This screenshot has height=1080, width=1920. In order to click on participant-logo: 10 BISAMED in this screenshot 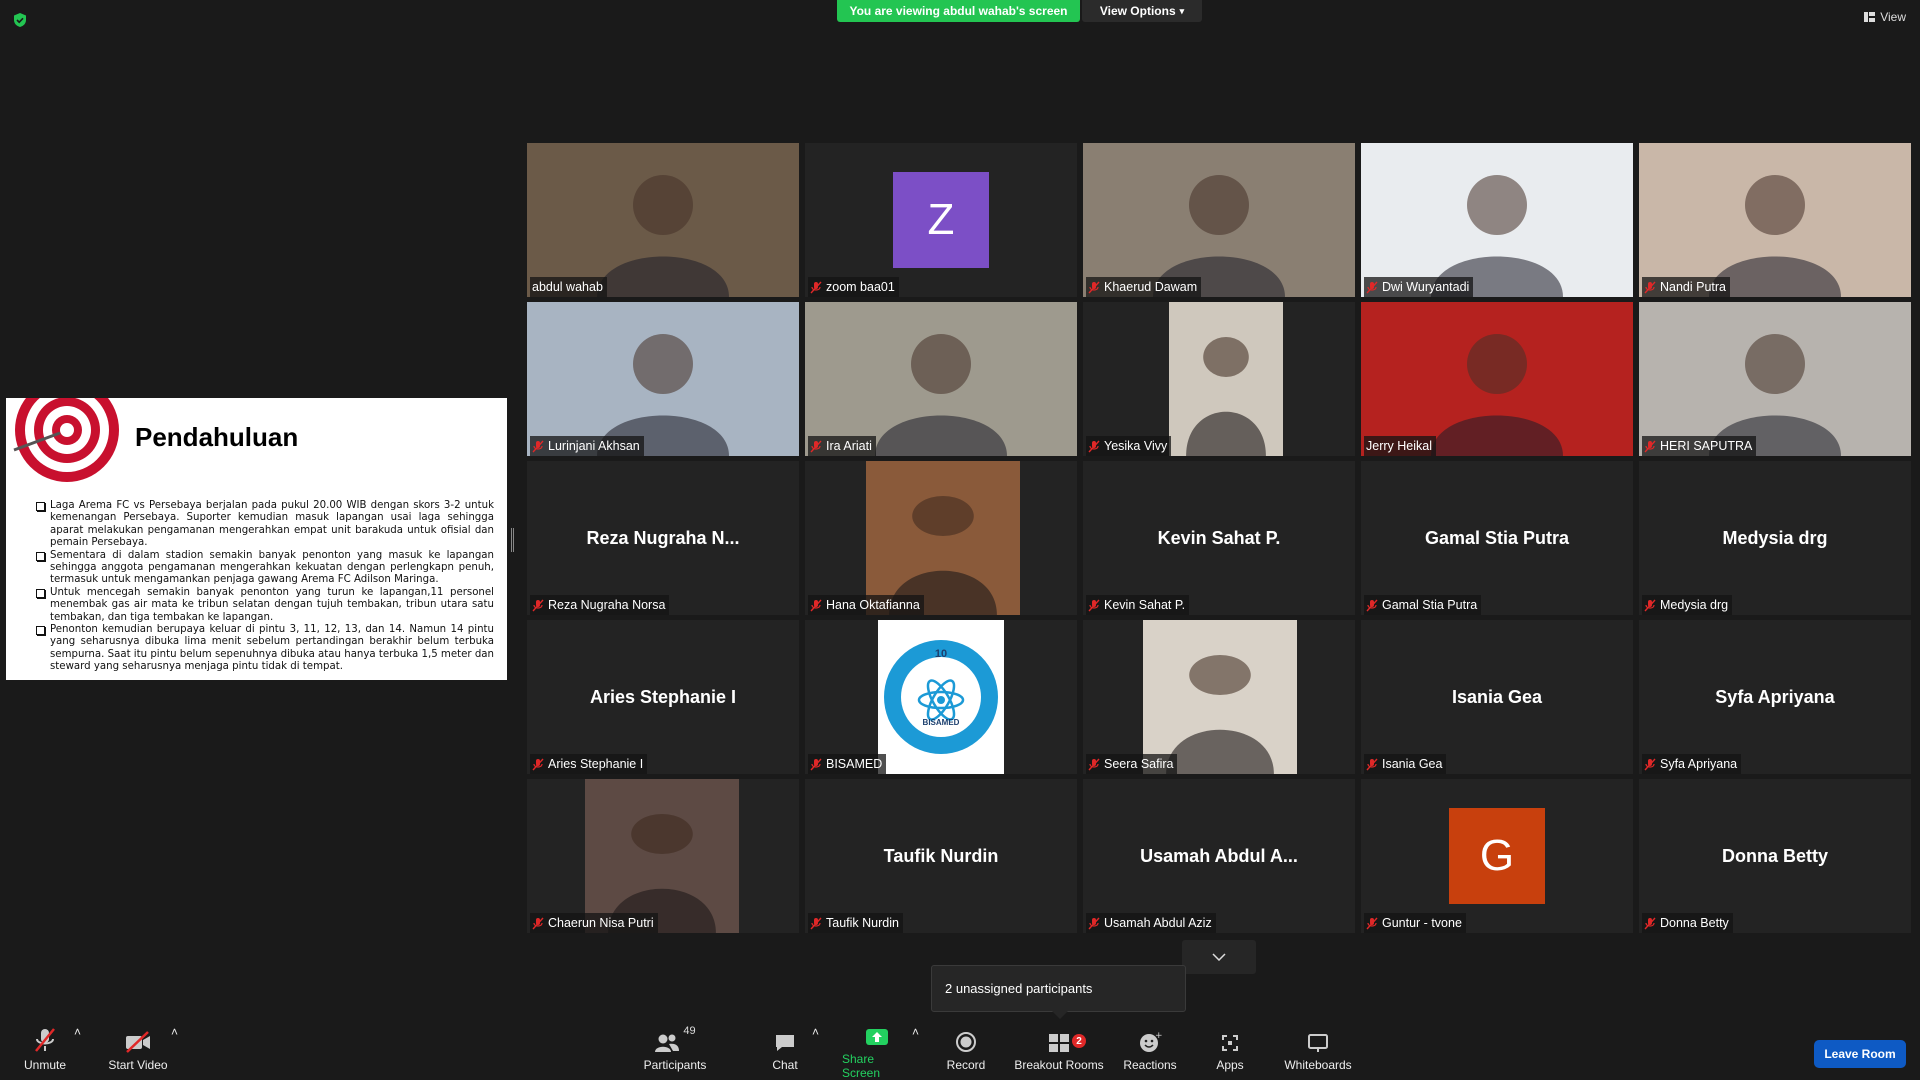, I will do `click(941, 697)`.